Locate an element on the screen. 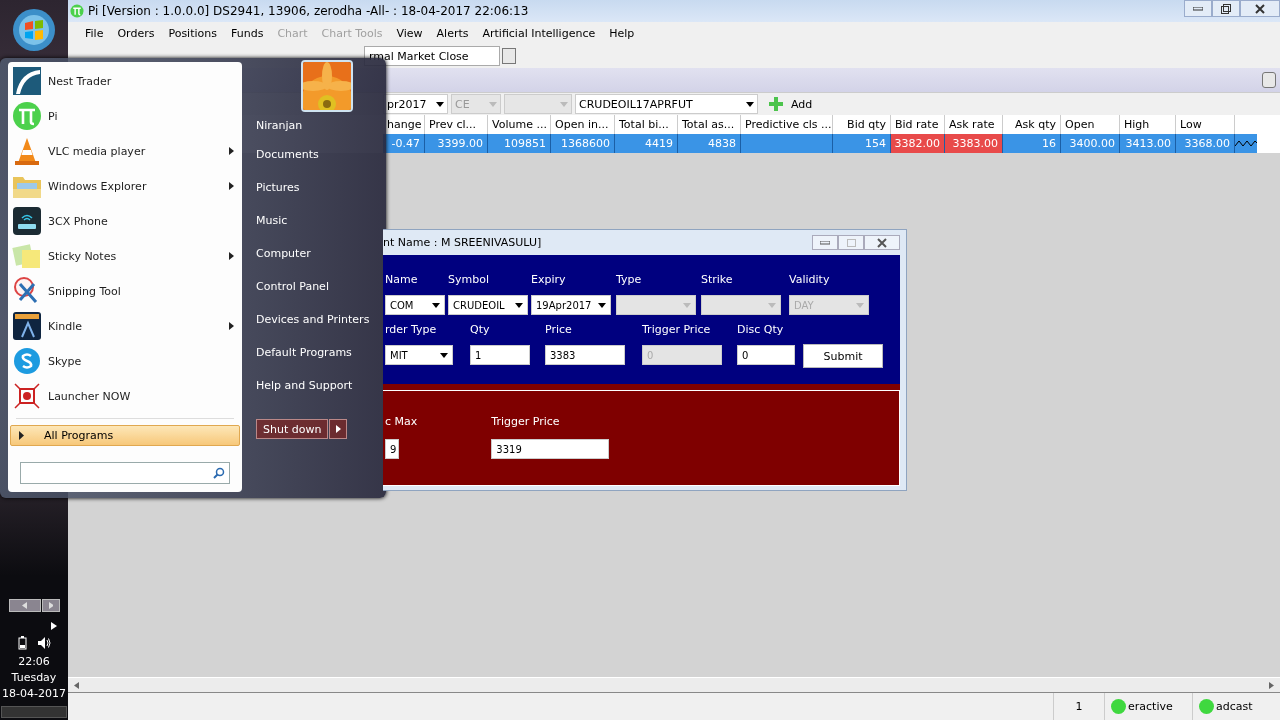 Image resolution: width=1280 pixels, height=720 pixels. minimize-icon is located at coordinates (825, 242).